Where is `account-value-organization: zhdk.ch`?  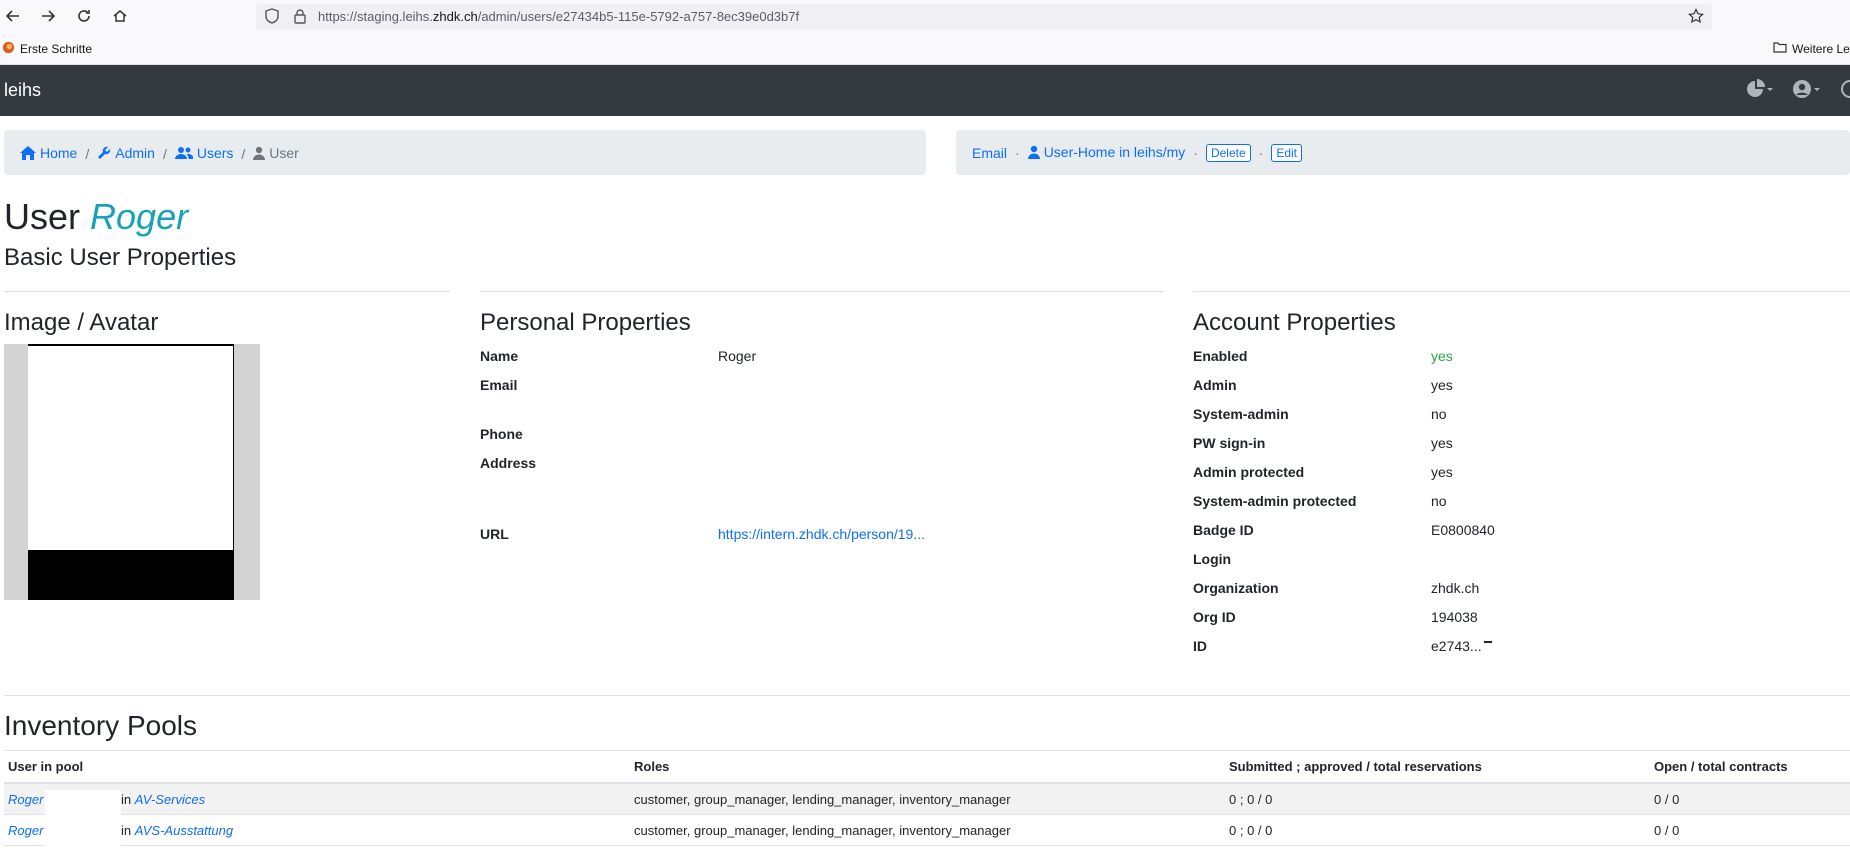 account-value-organization: zhdk.ch is located at coordinates (1455, 588).